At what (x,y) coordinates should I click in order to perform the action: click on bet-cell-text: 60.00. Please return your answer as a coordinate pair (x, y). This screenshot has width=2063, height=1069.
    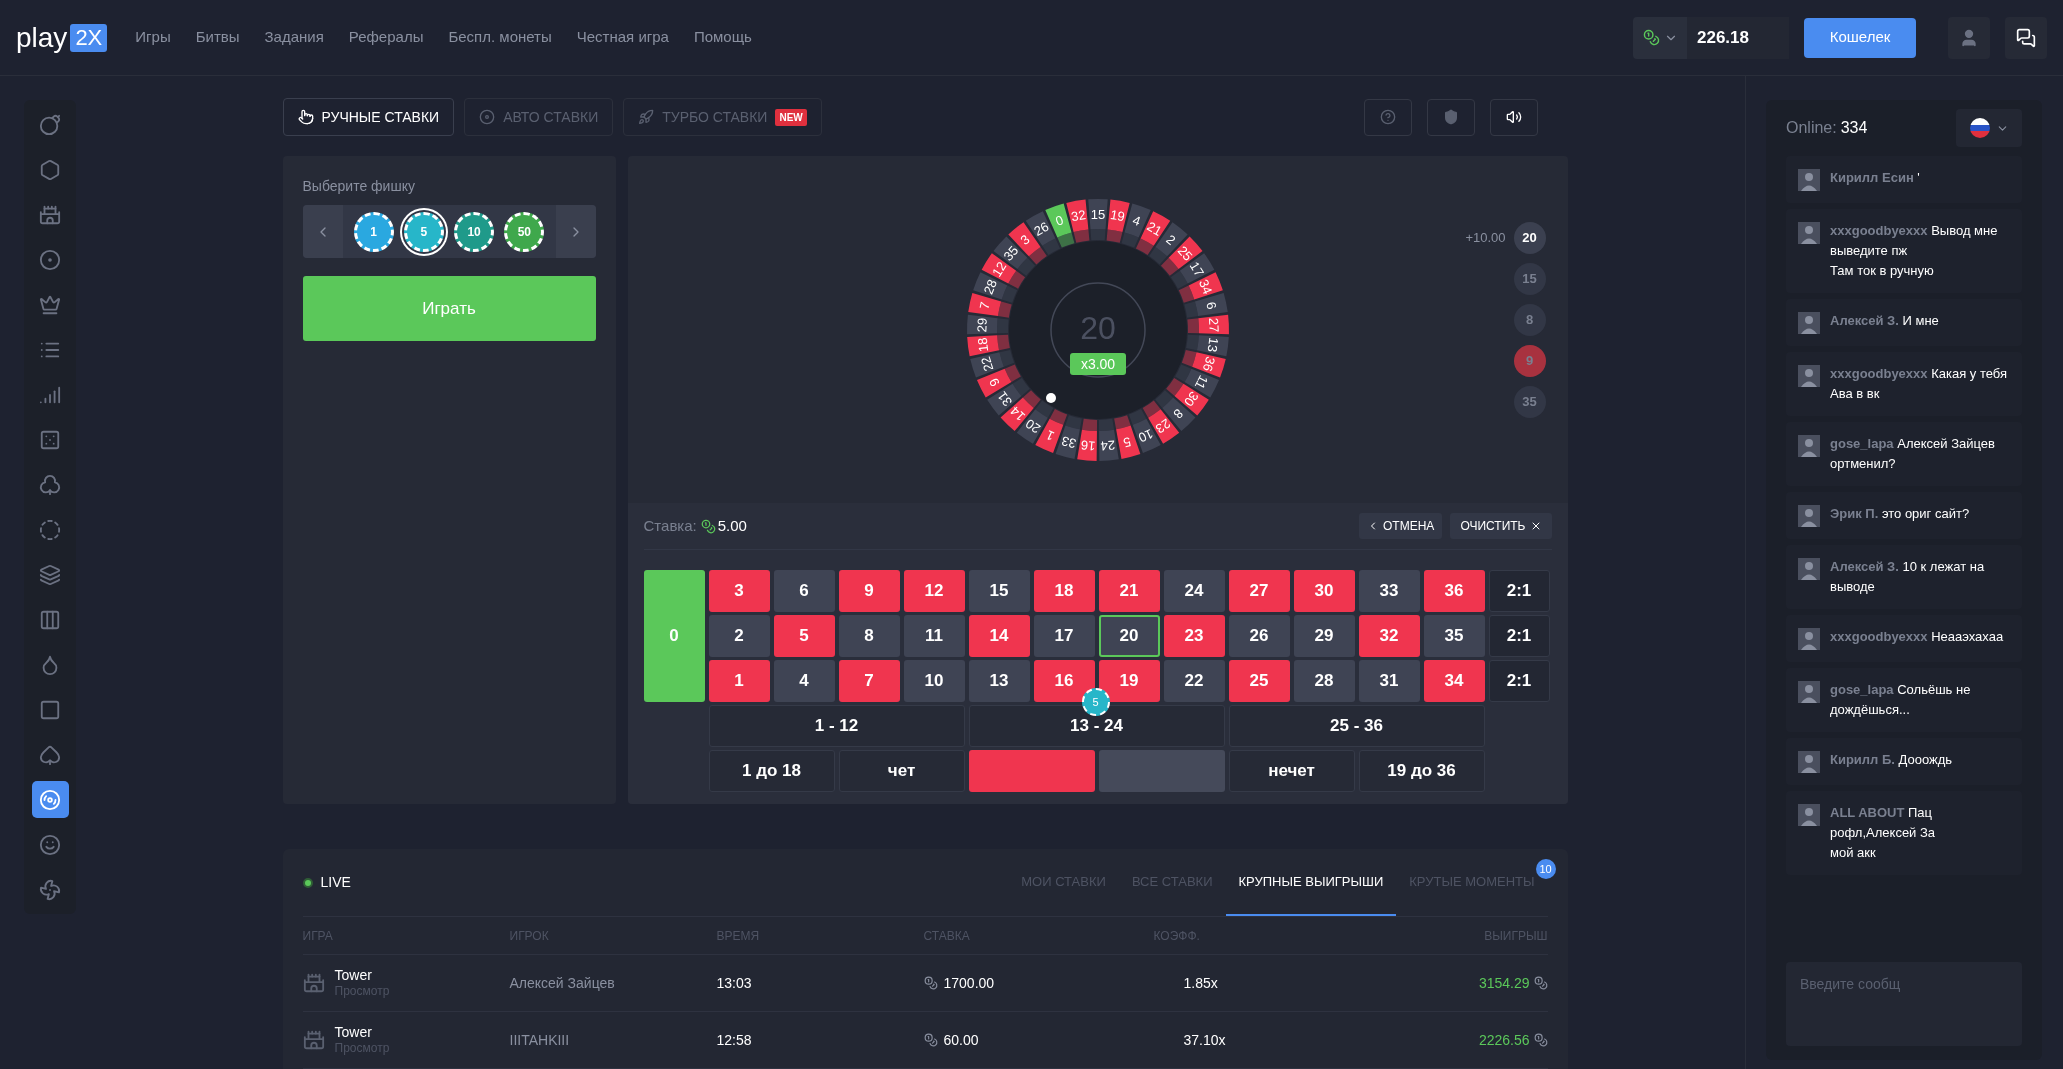
    Looking at the image, I should click on (961, 1040).